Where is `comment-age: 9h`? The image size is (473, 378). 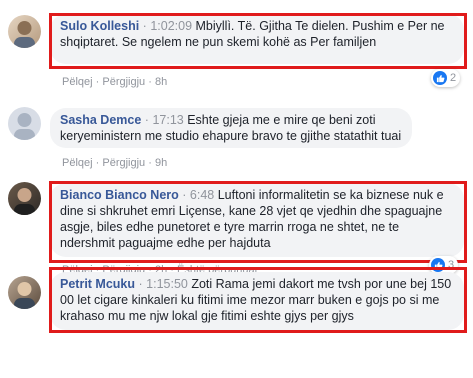 comment-age: 9h is located at coordinates (161, 163).